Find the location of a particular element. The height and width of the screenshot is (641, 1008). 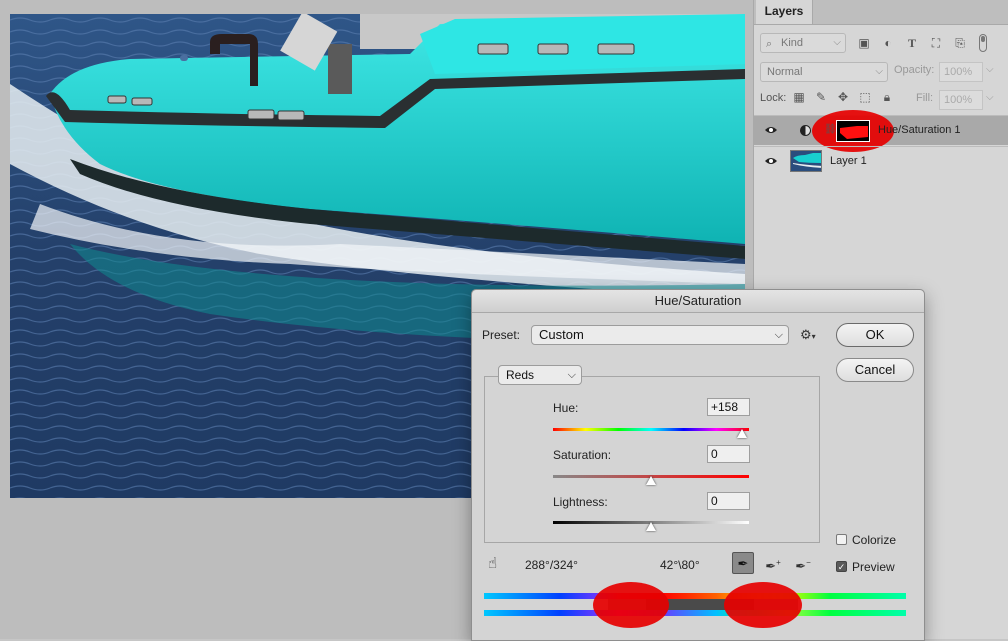

fill-input: 100% is located at coordinates (961, 100).